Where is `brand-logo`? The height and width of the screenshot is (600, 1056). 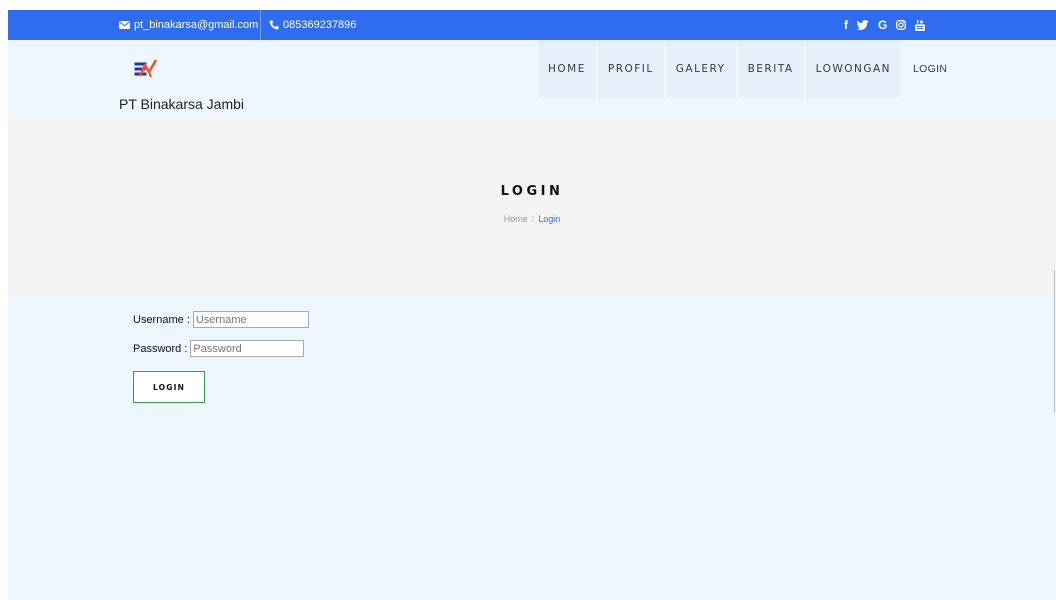
brand-logo is located at coordinates (146, 71).